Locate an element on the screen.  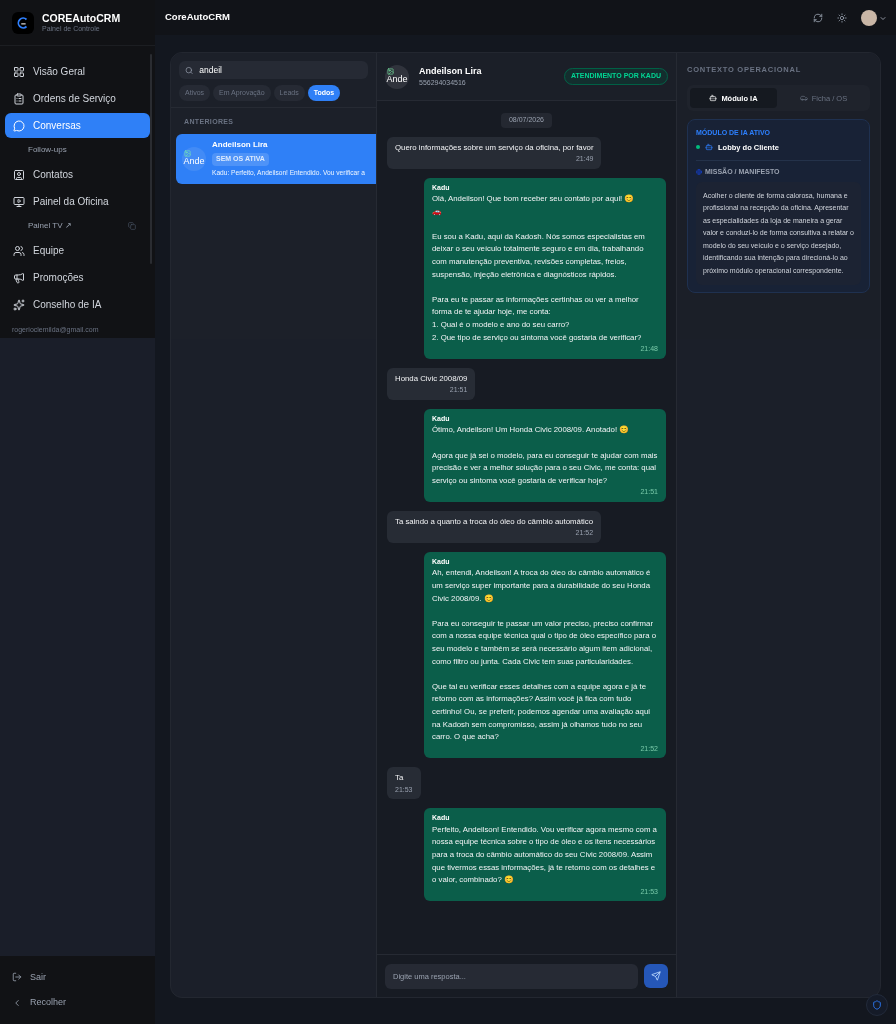
sparkles-icon is located at coordinates (19, 304).